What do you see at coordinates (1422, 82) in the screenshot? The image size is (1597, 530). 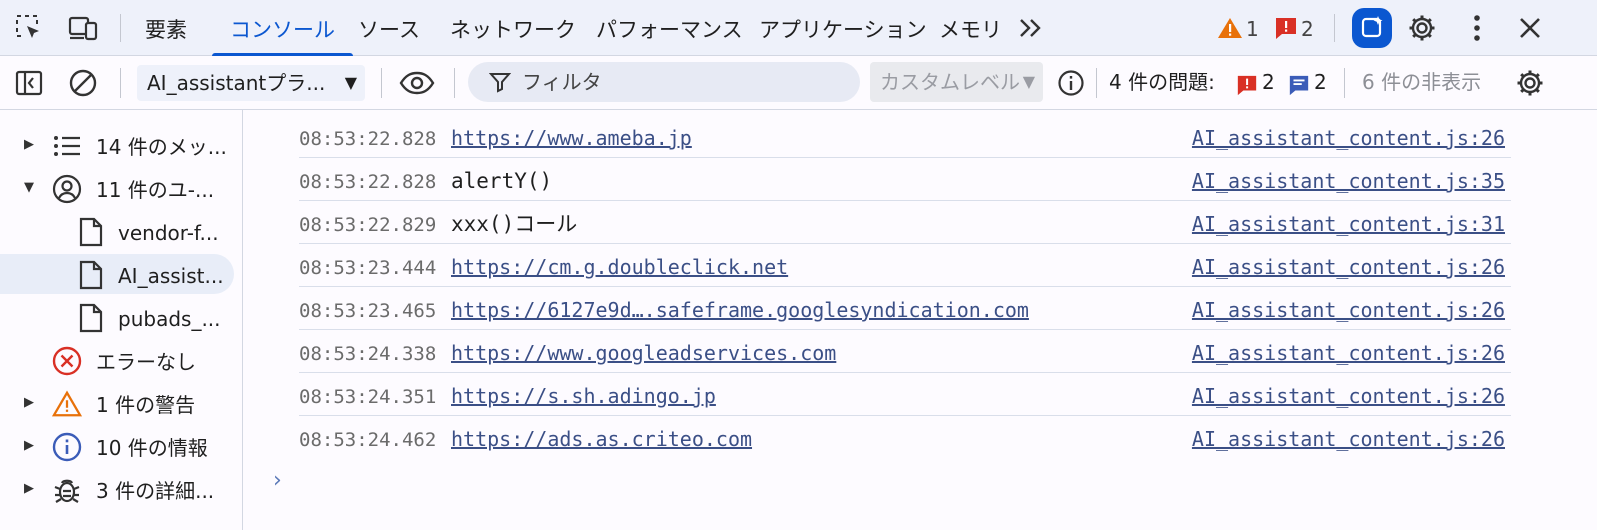 I see `hidden-count: 6 件の非表示` at bounding box center [1422, 82].